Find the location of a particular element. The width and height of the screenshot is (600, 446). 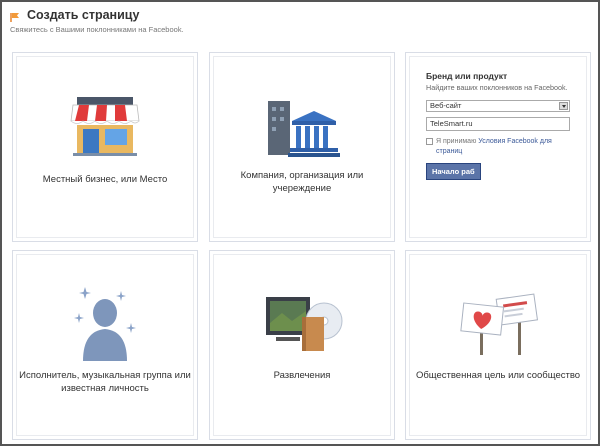

category-select: Веб-сайт is located at coordinates (498, 106).